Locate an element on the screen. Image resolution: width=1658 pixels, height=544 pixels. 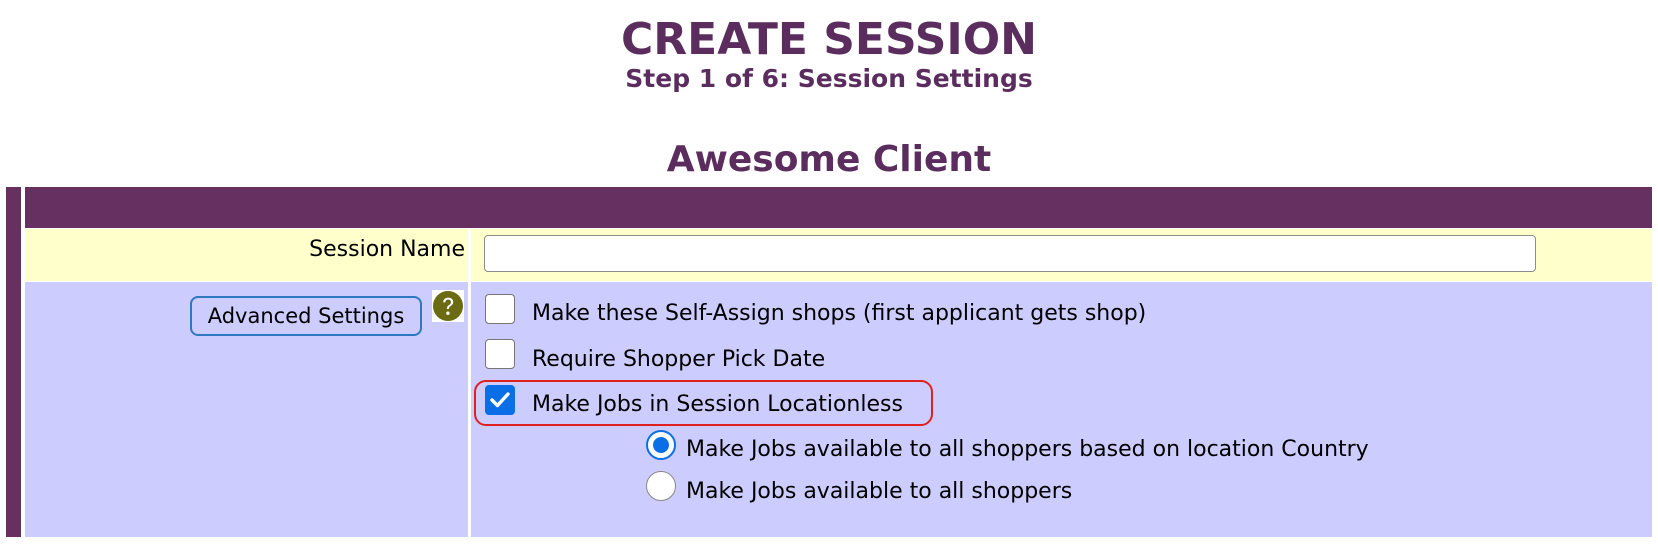
all-shoppers-radio is located at coordinates (661, 486).